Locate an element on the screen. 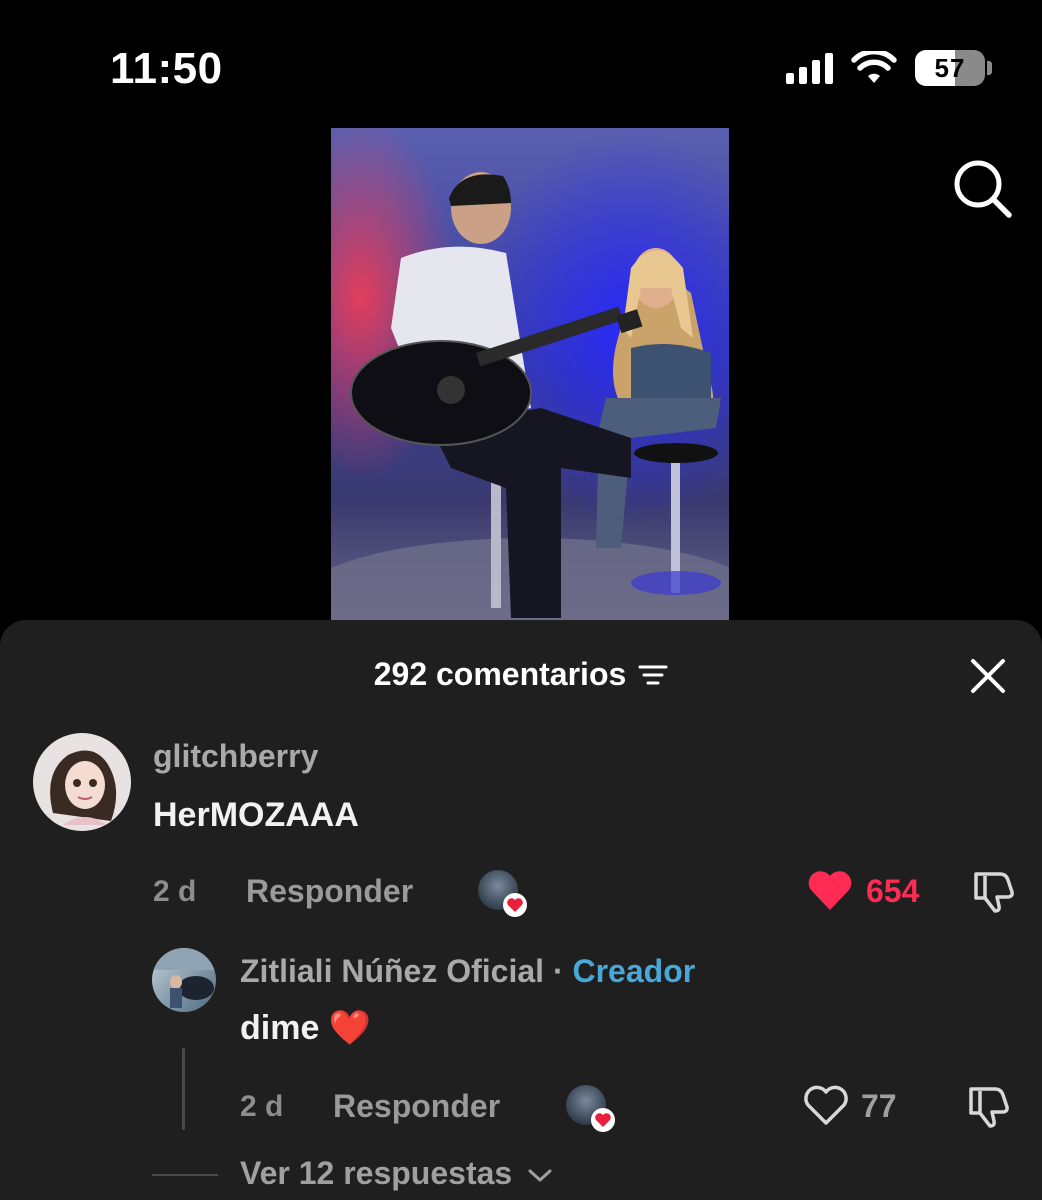 The width and height of the screenshot is (1042, 1200). reply-avatar is located at coordinates (184, 980).